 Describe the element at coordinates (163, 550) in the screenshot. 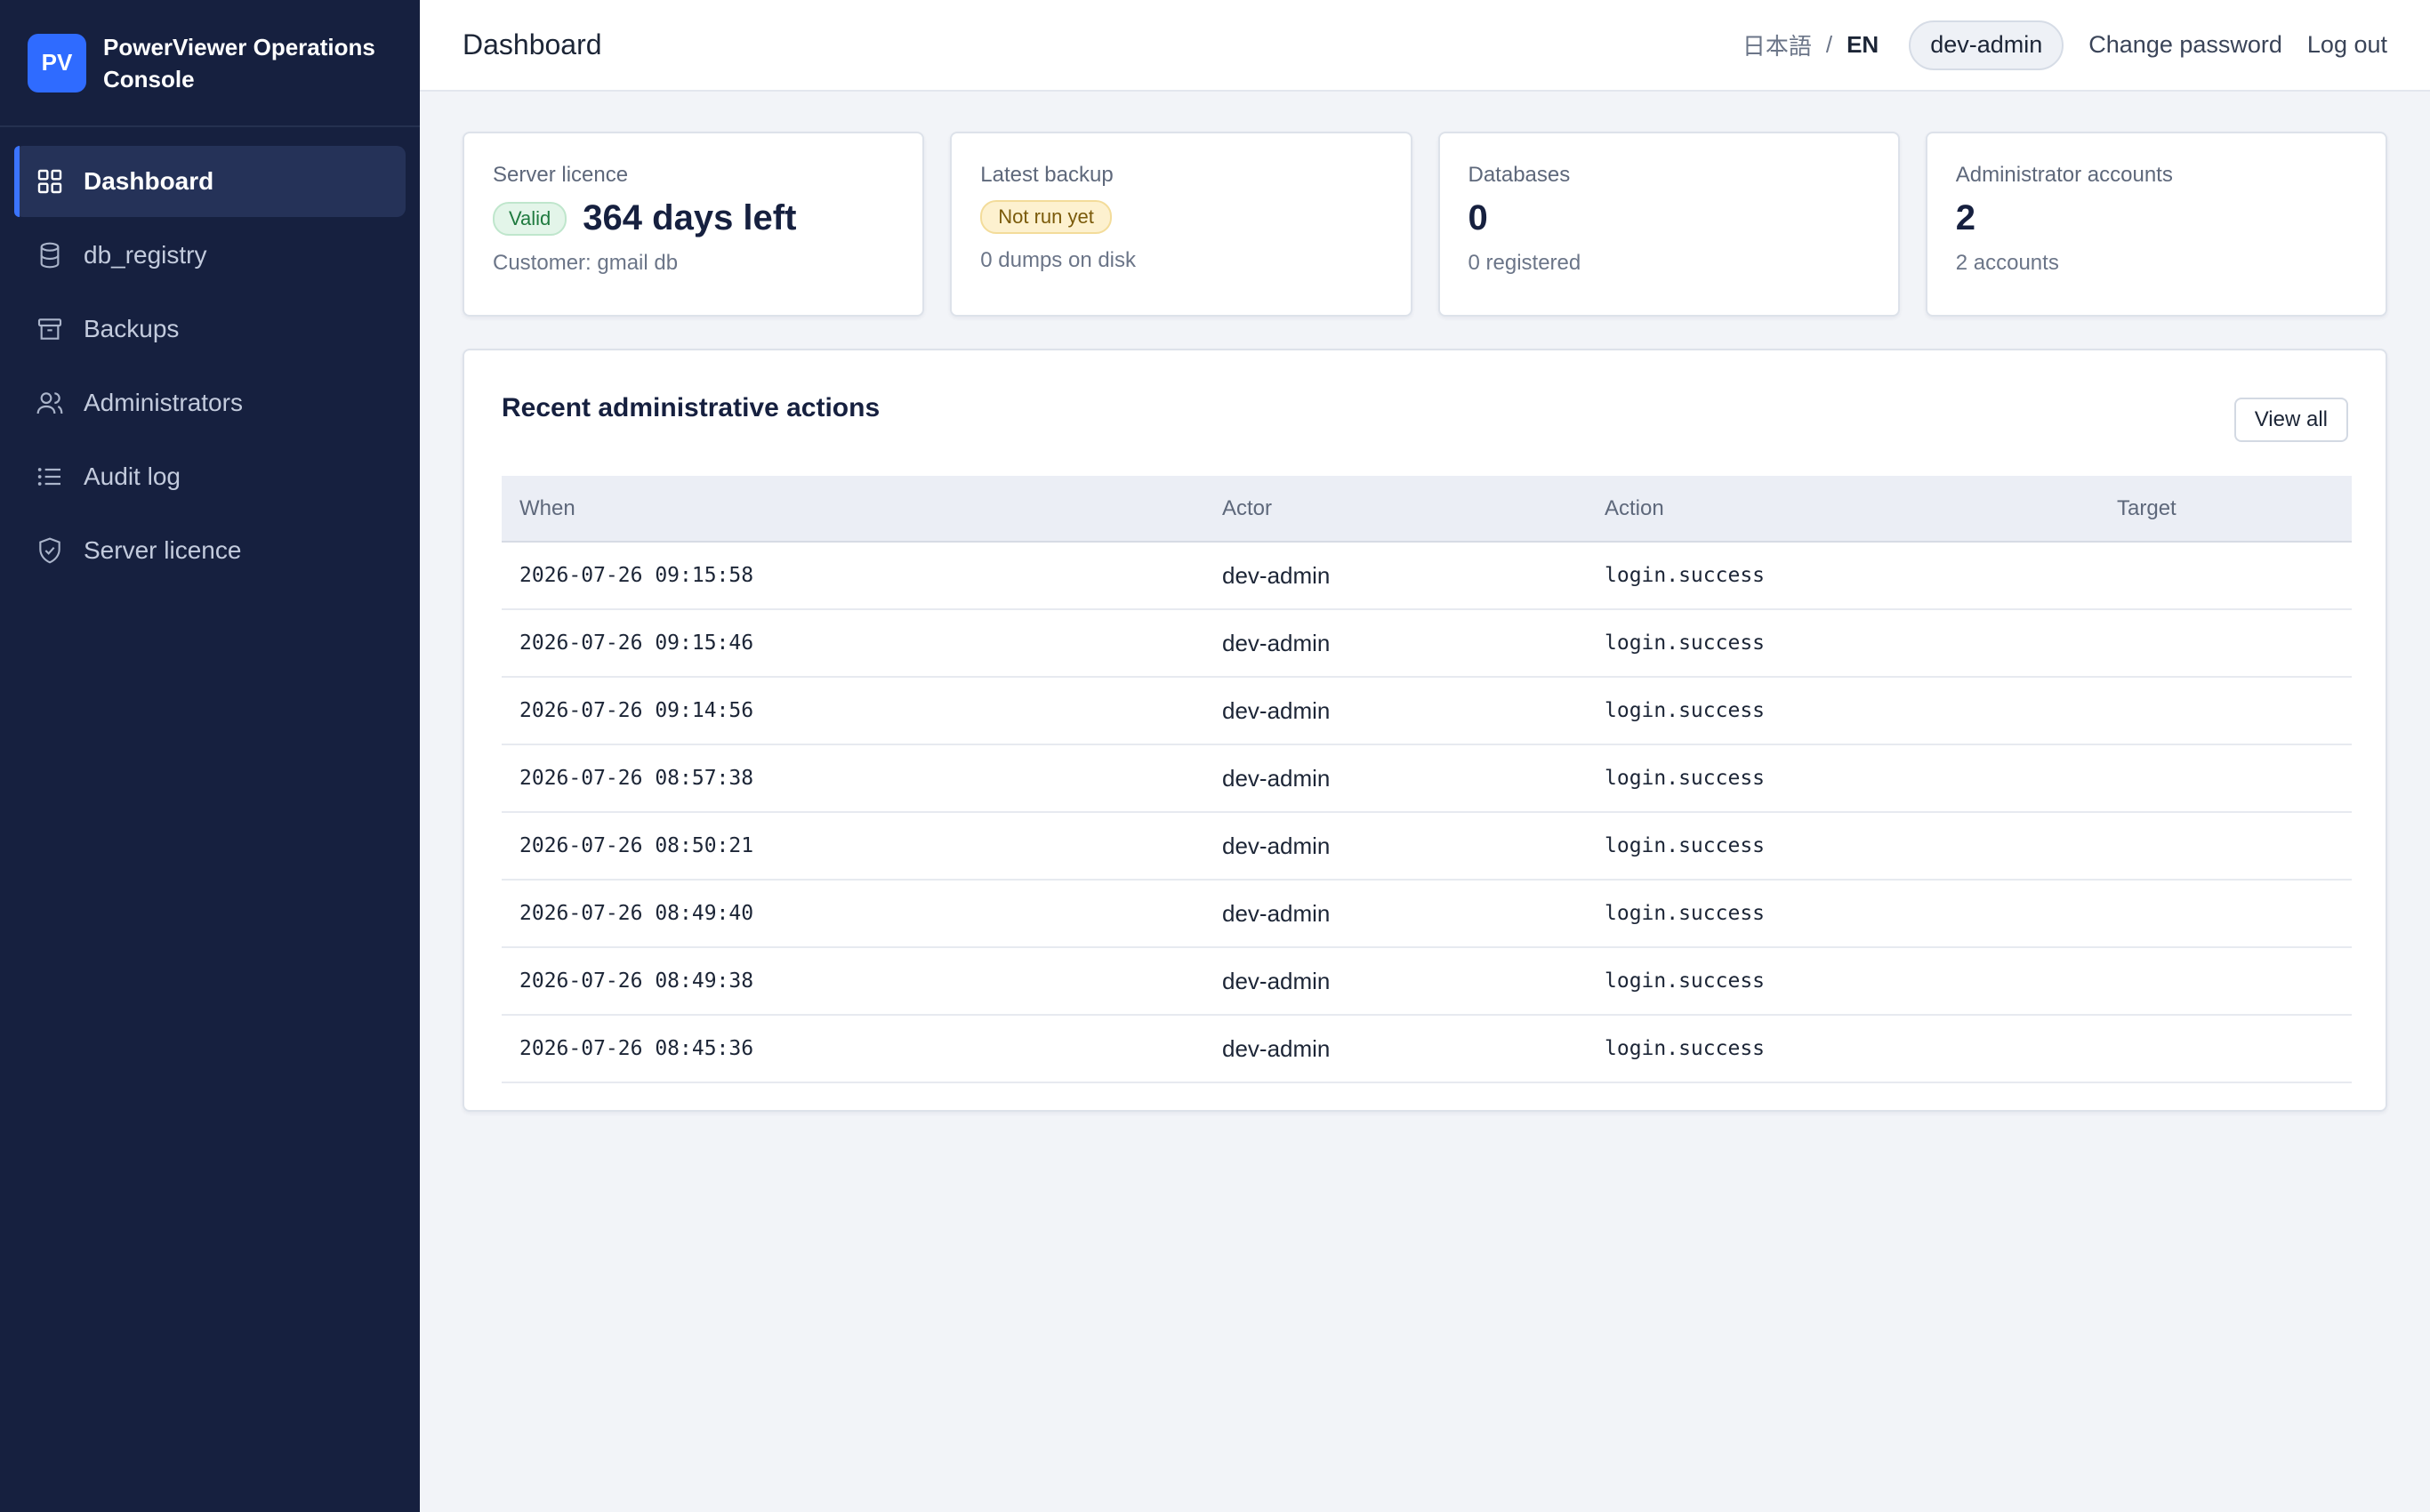

I see `sidebar-item-label: Server licence` at that location.